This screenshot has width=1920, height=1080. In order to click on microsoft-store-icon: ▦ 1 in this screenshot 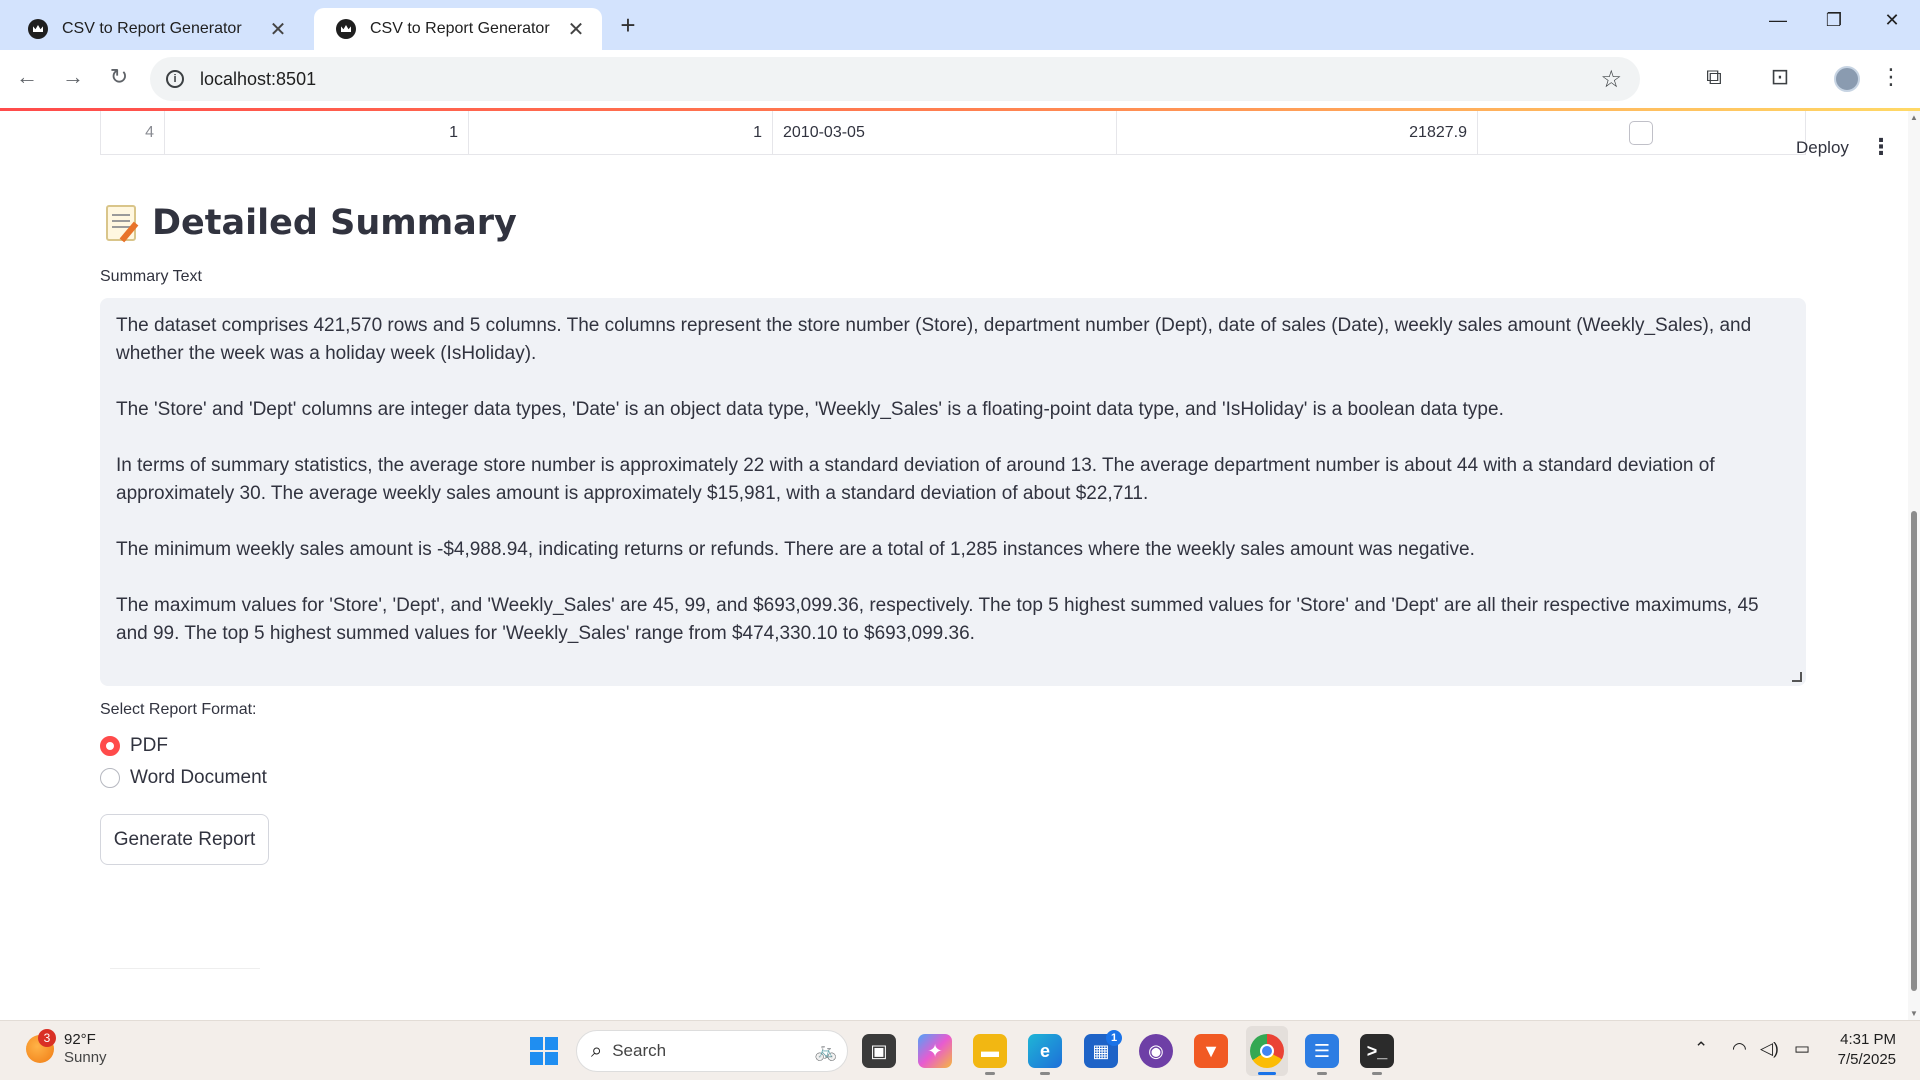, I will do `click(1103, 1049)`.